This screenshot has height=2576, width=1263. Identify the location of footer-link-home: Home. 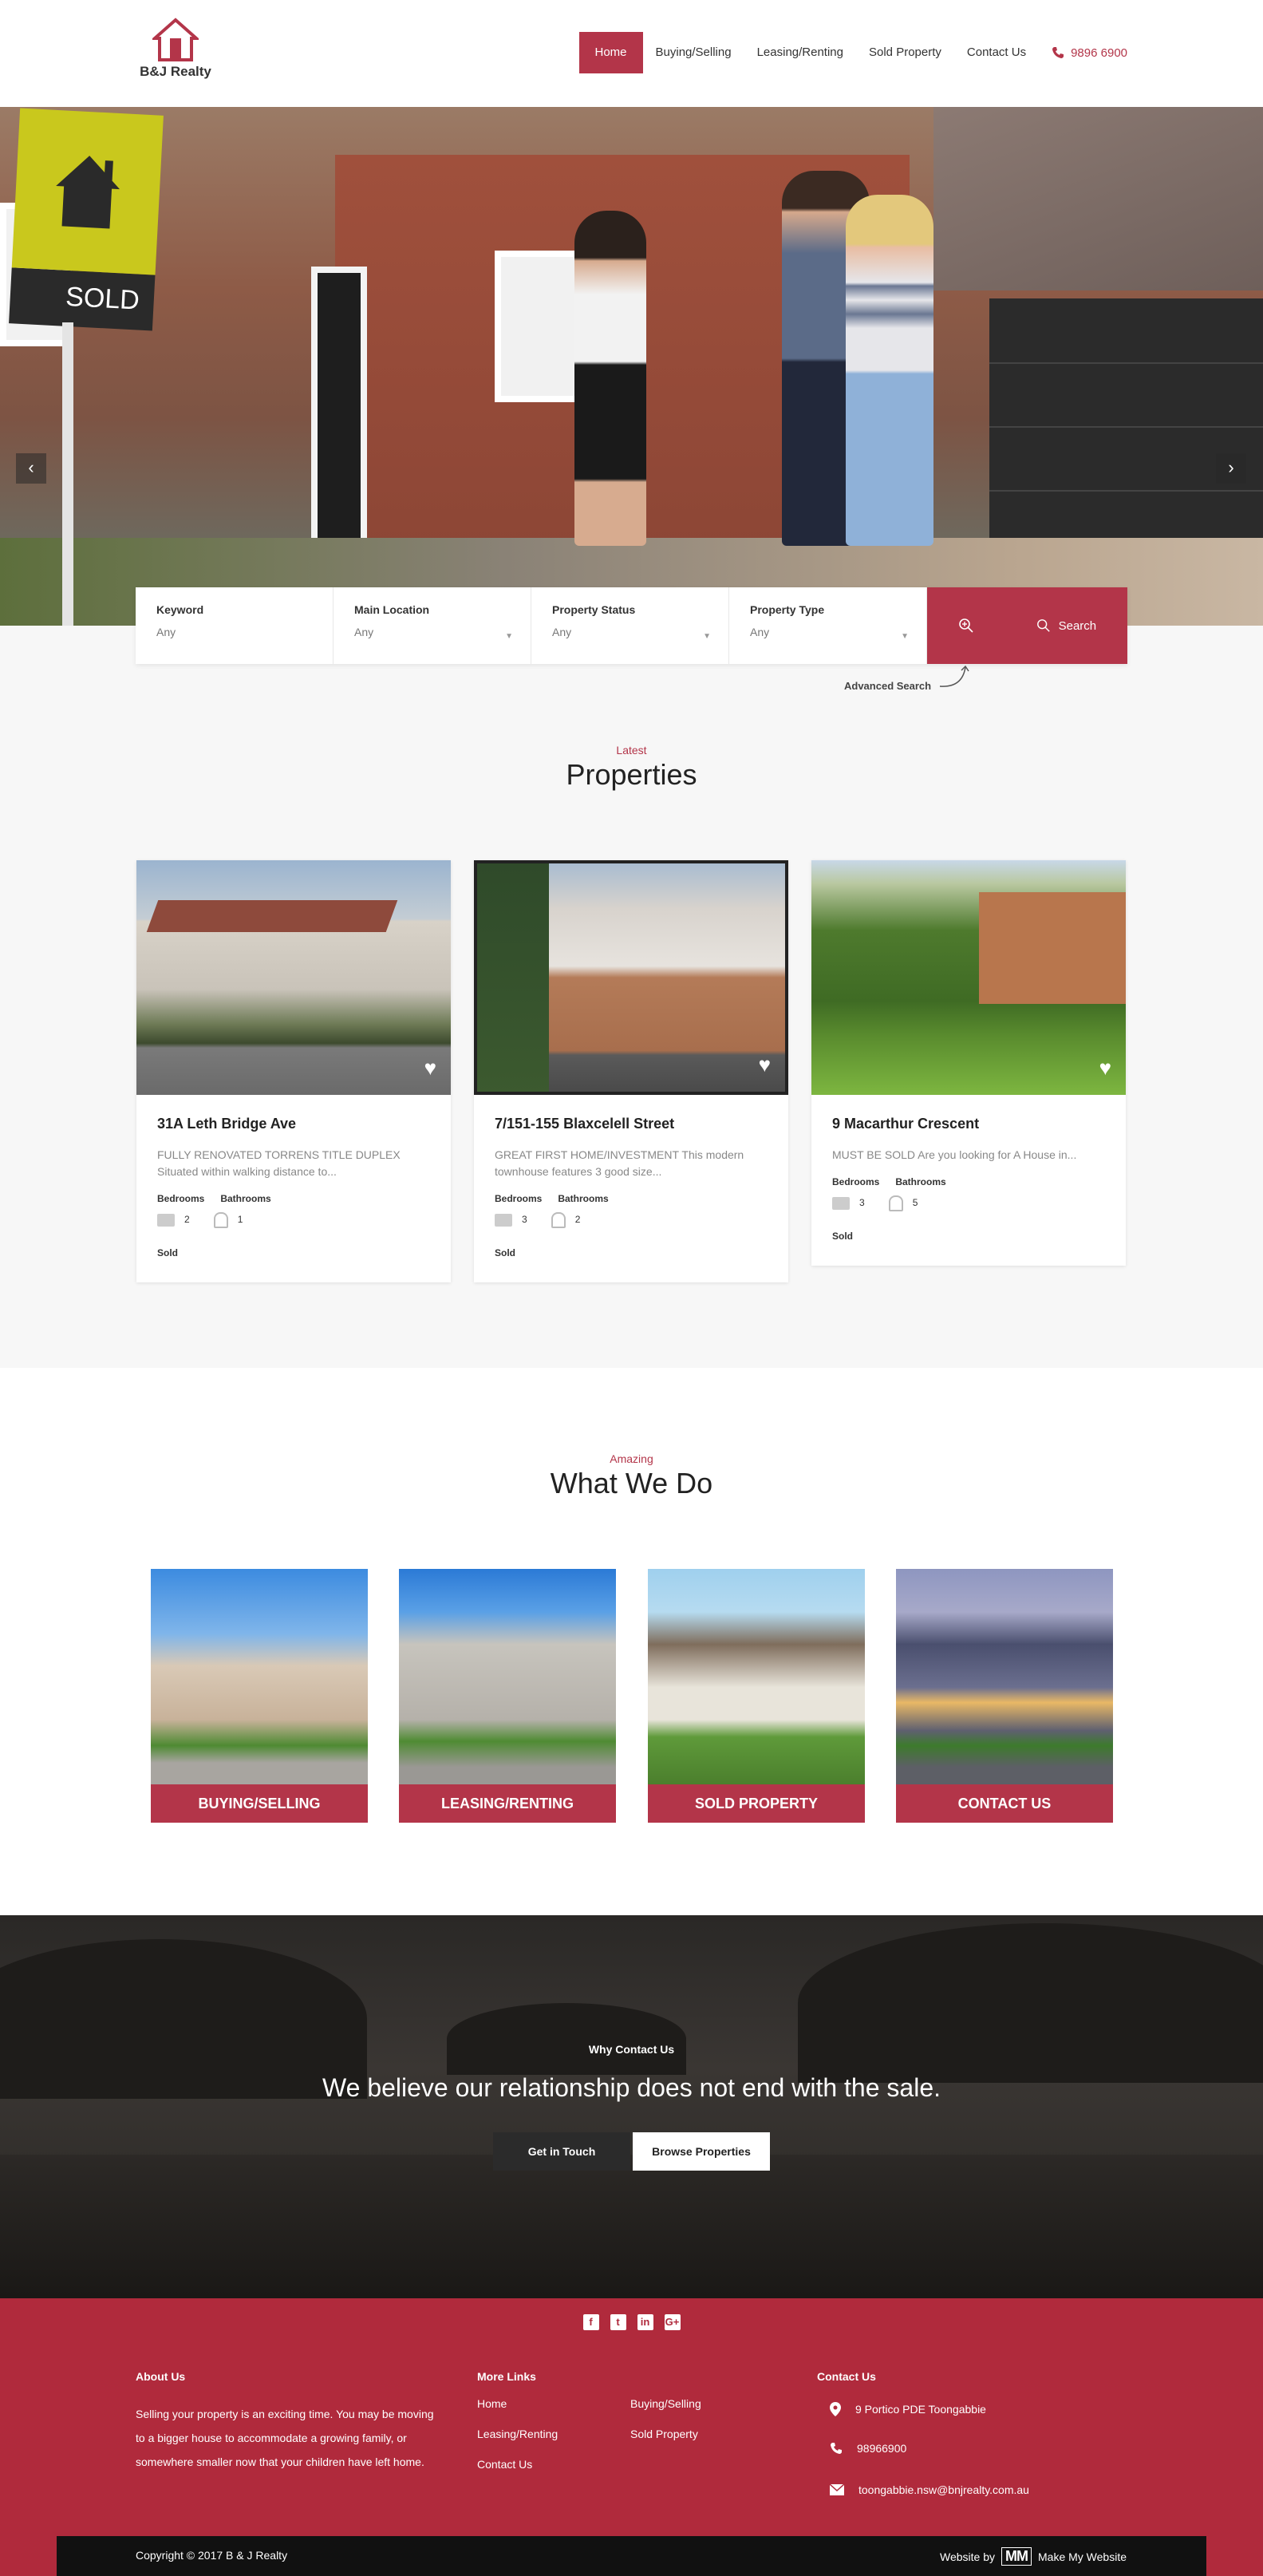
(492, 2403).